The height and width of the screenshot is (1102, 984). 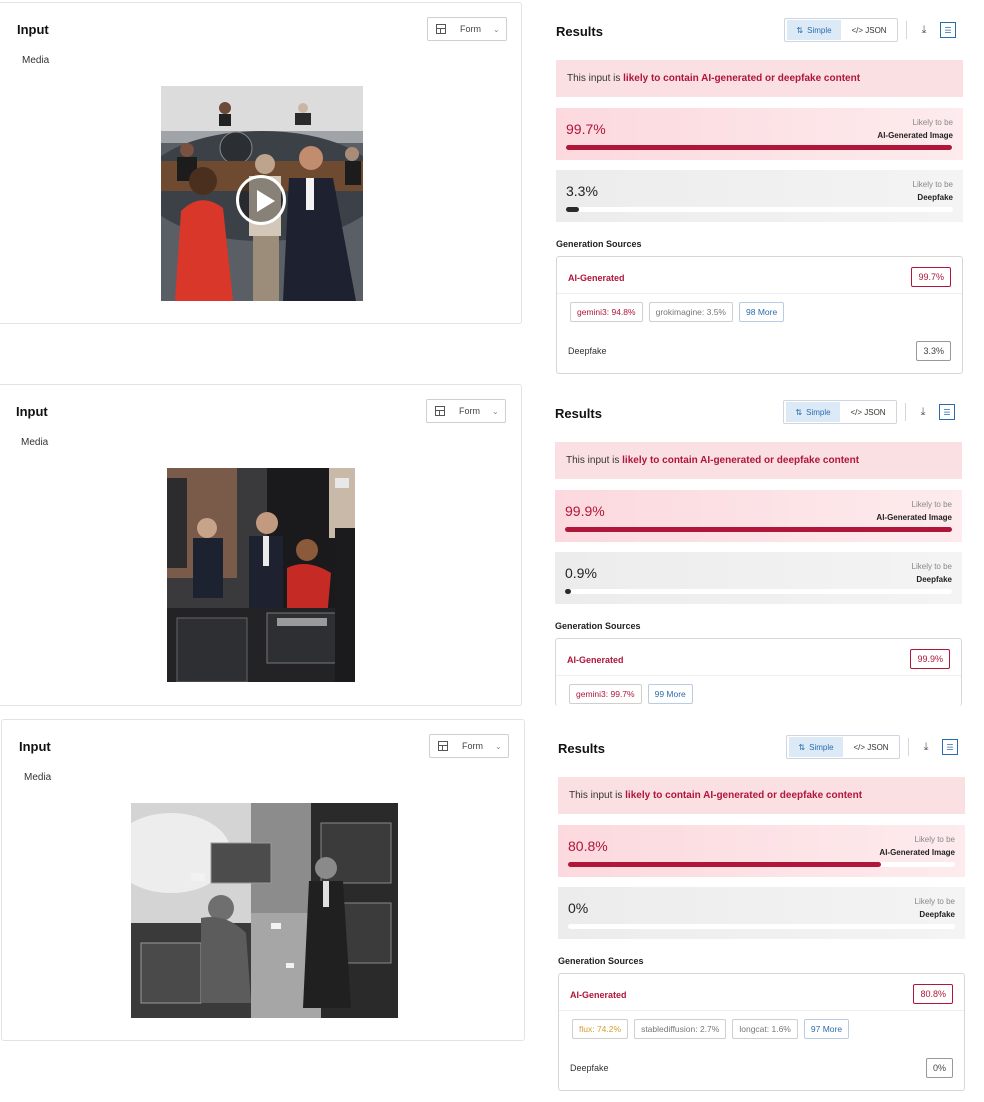 I want to click on deepfake-metric: 0.9% Likely to be Deepfake, so click(x=758, y=578).